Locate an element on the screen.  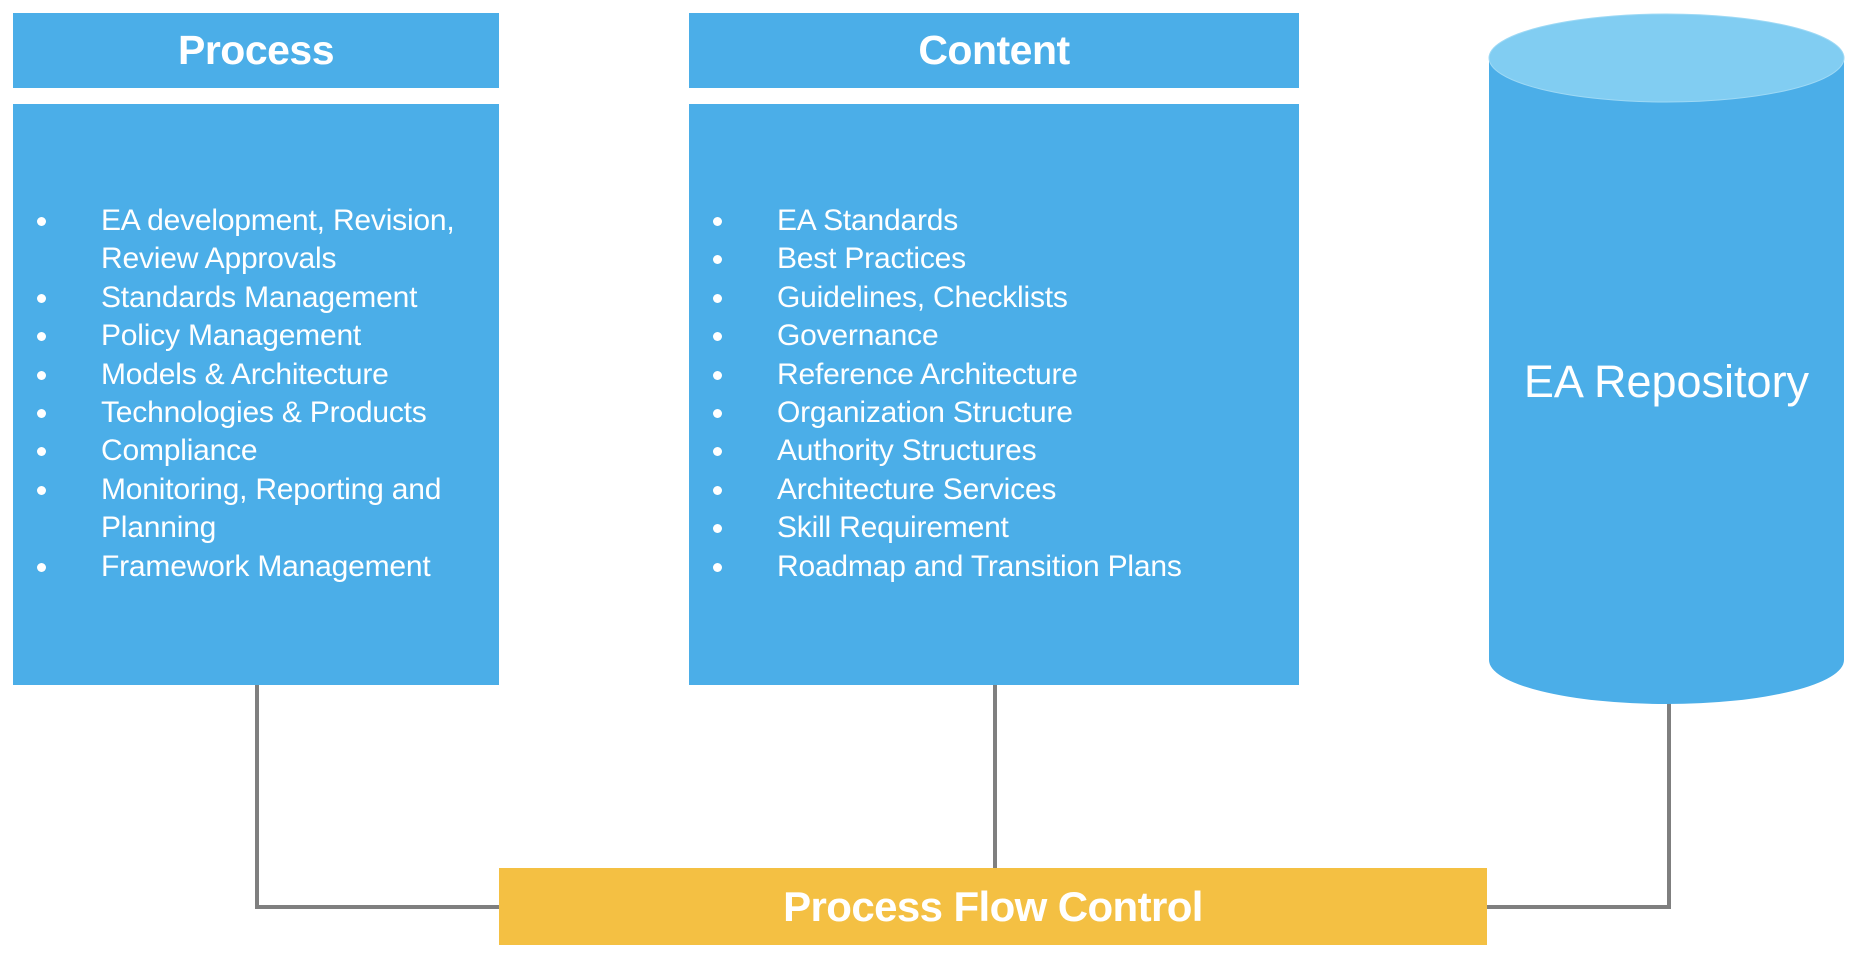
list-item-text: Policy Management is located at coordinates (231, 336).